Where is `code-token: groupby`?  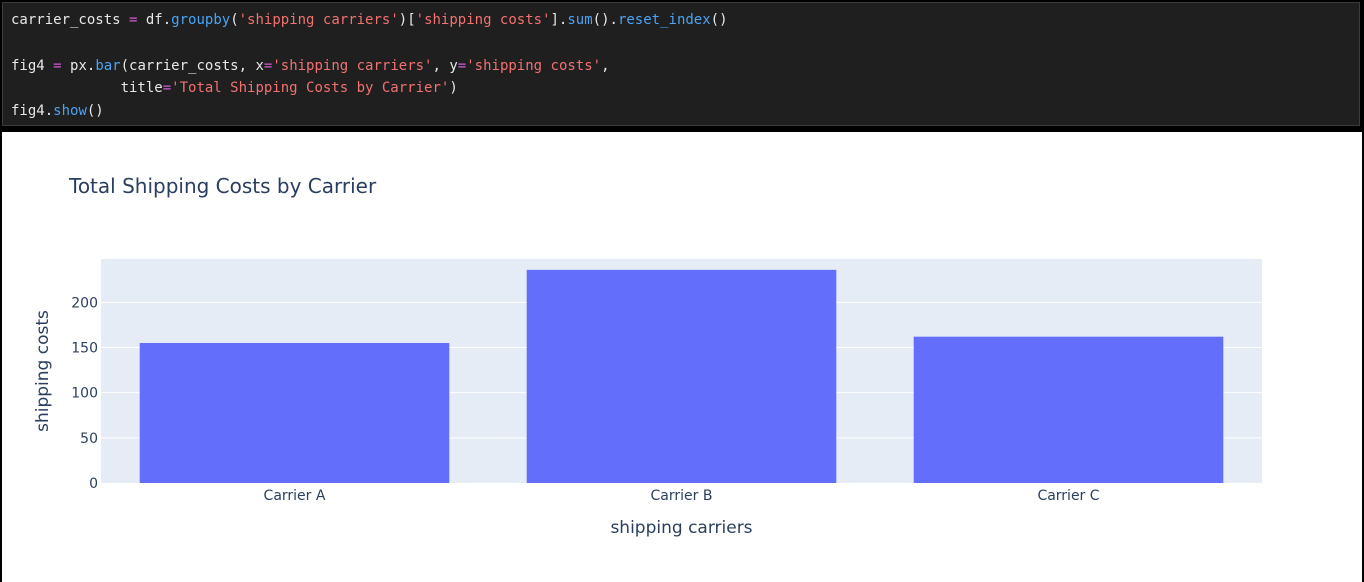 code-token: groupby is located at coordinates (201, 20).